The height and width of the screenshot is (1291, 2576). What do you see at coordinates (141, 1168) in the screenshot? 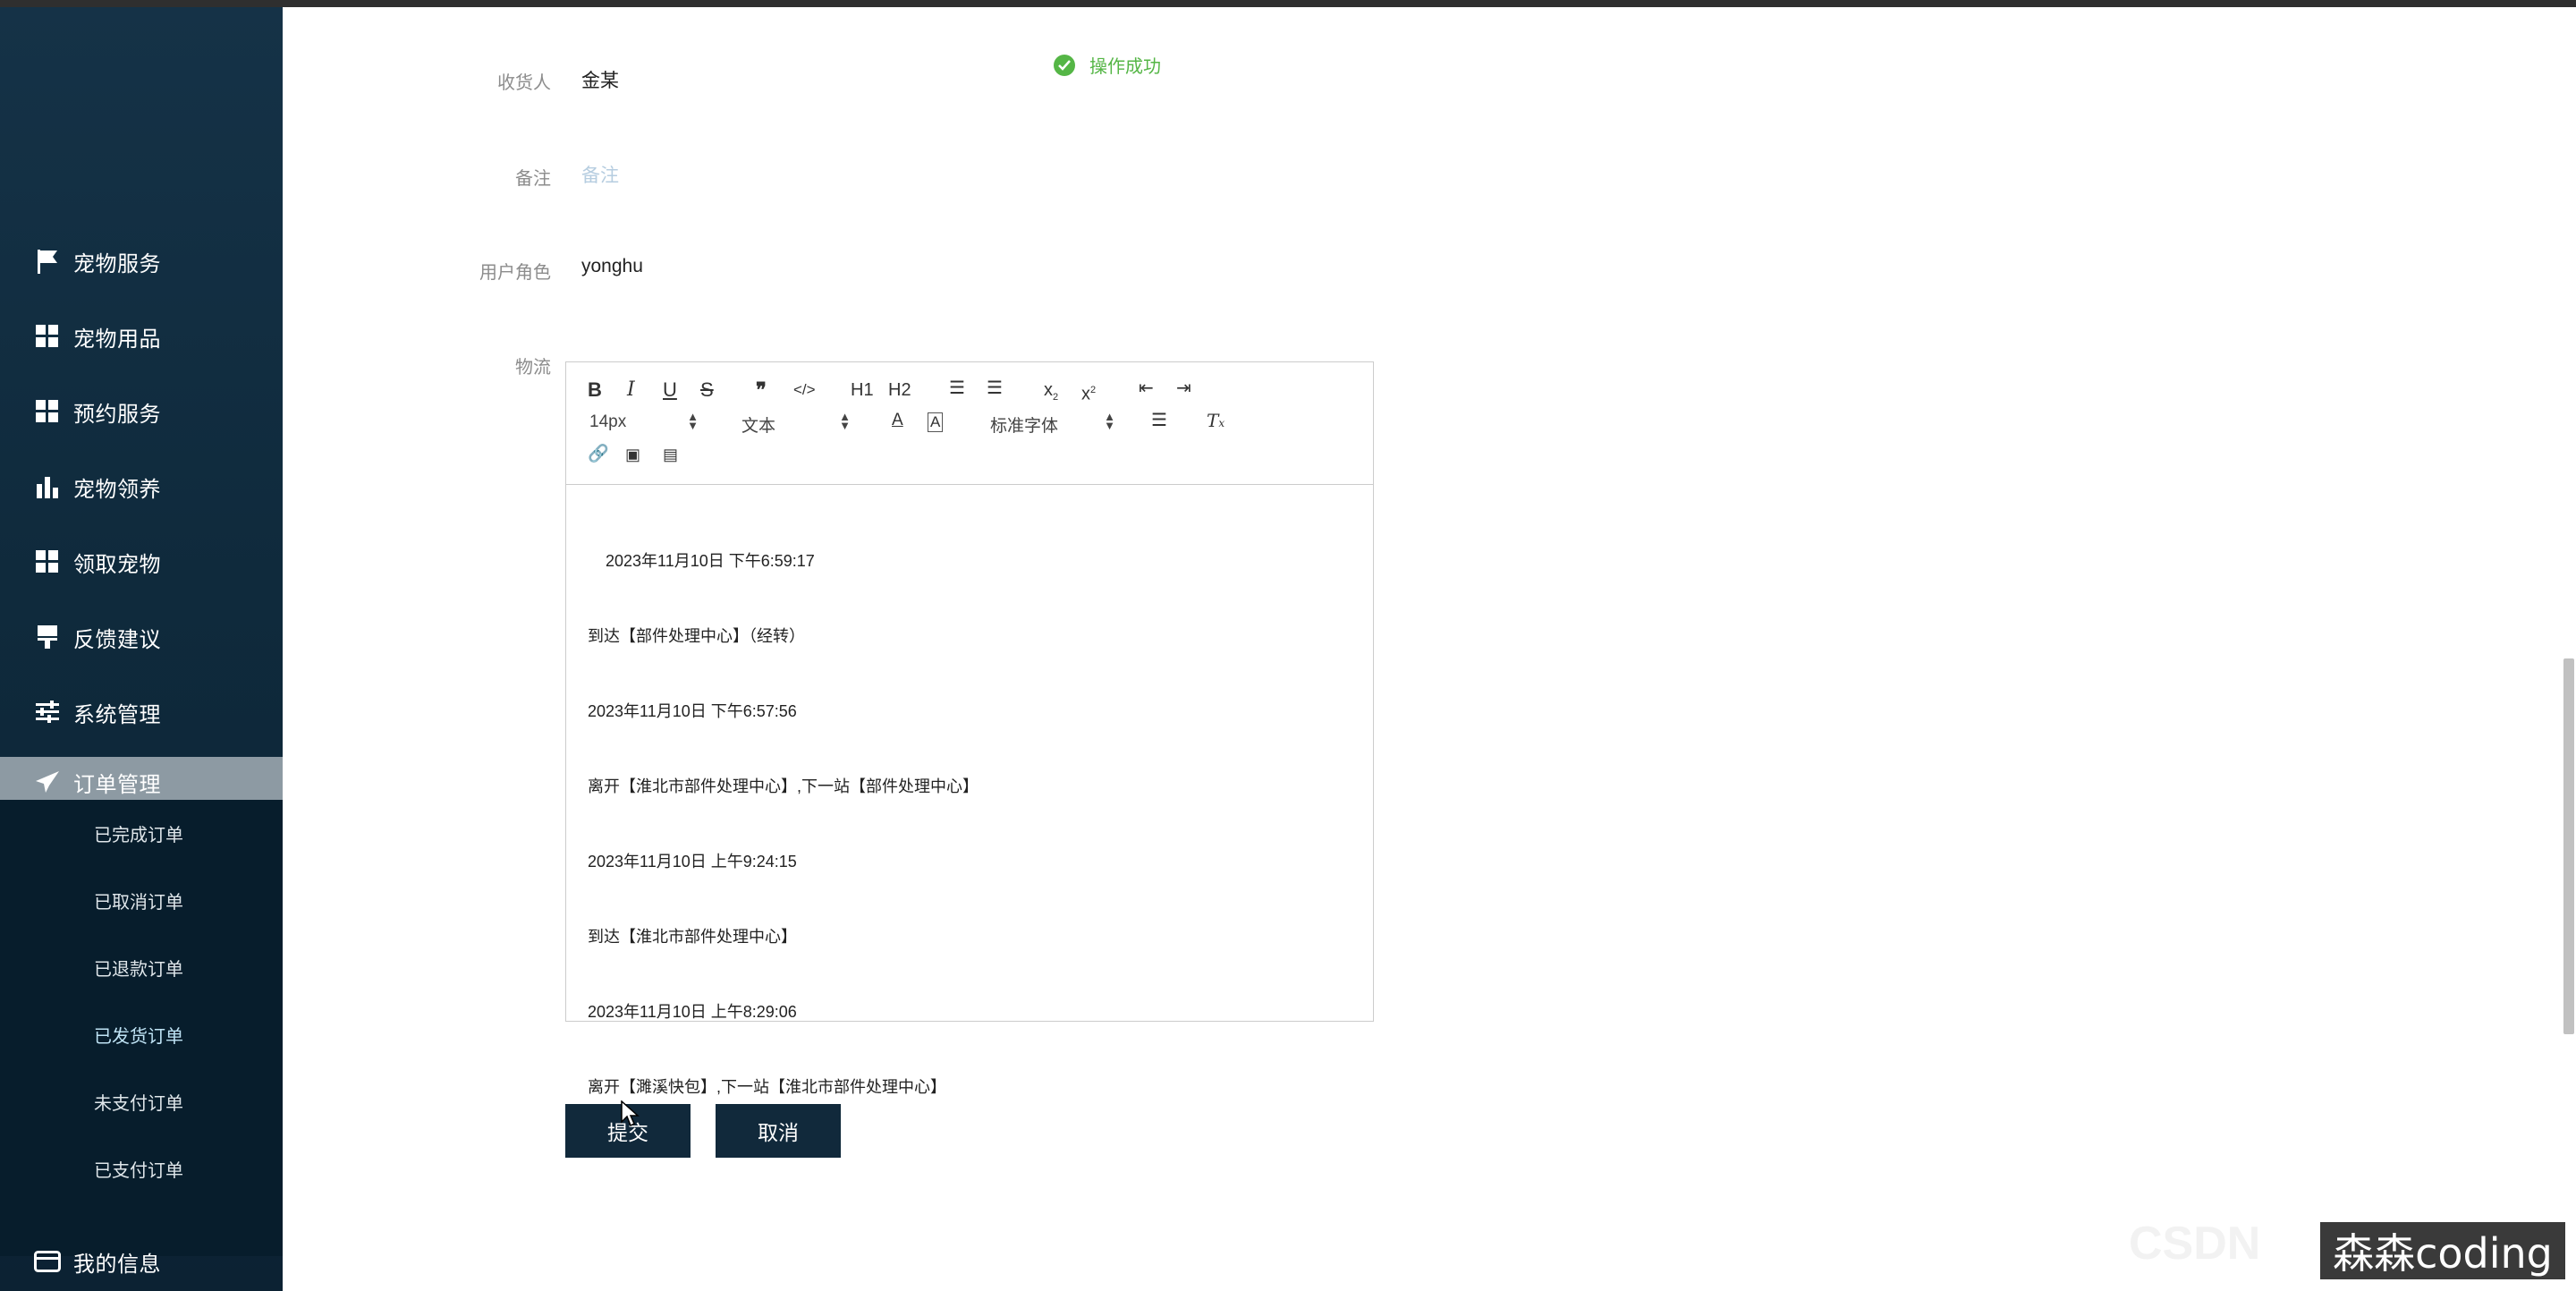
I see `submenu-paid-orders: 已支付订单` at bounding box center [141, 1168].